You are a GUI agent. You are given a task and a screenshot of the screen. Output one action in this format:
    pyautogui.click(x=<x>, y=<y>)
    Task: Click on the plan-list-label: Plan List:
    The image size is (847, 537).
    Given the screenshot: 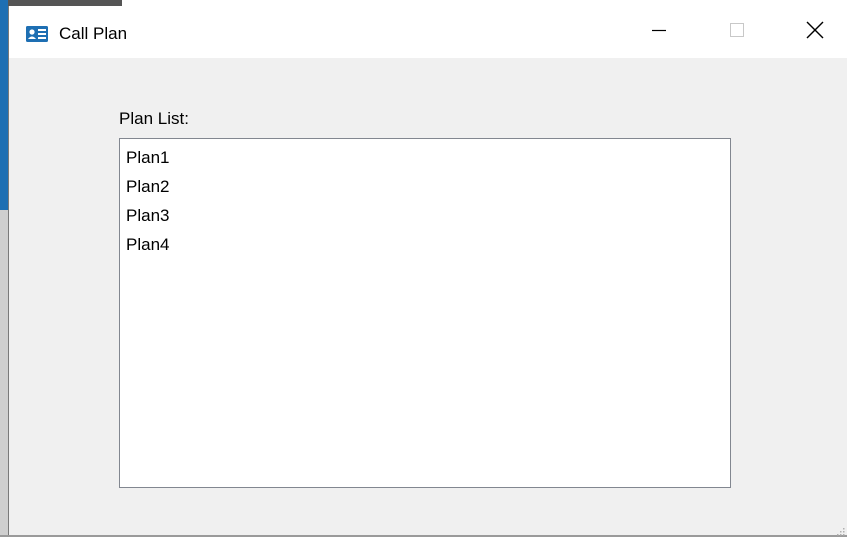 What is the action you would take?
    pyautogui.click(x=154, y=118)
    